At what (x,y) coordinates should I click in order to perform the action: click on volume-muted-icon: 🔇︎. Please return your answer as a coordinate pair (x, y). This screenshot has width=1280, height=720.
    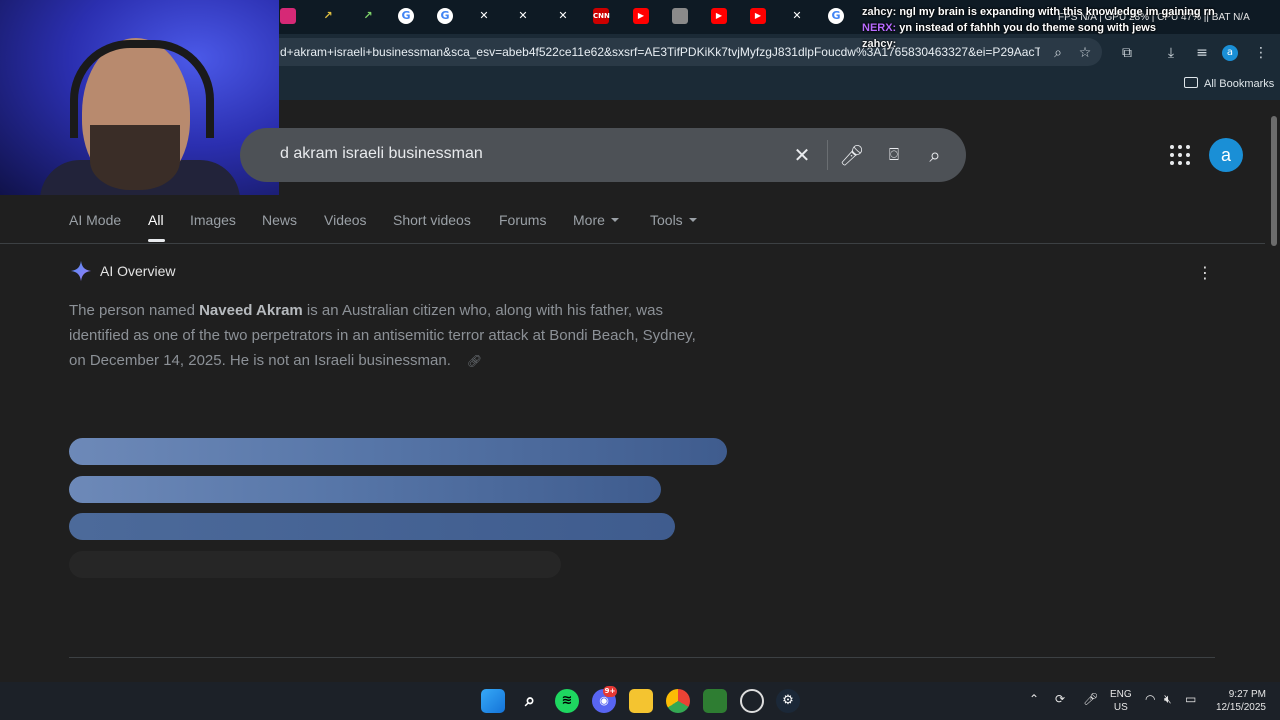
    Looking at the image, I should click on (1168, 699).